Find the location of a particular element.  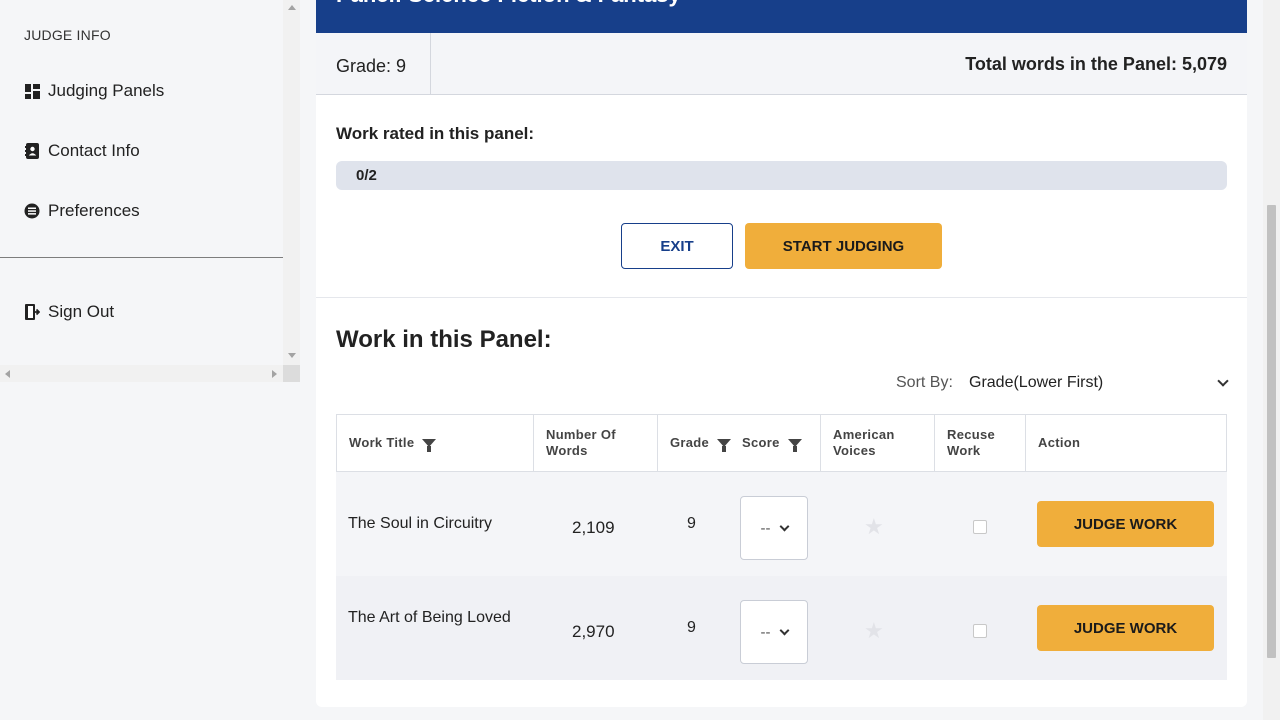

page-vertical-scrollbar is located at coordinates (1271, 360).